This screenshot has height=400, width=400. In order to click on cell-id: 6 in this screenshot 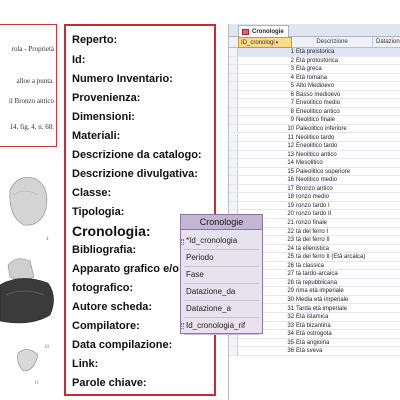, I will do `click(266, 95)`.